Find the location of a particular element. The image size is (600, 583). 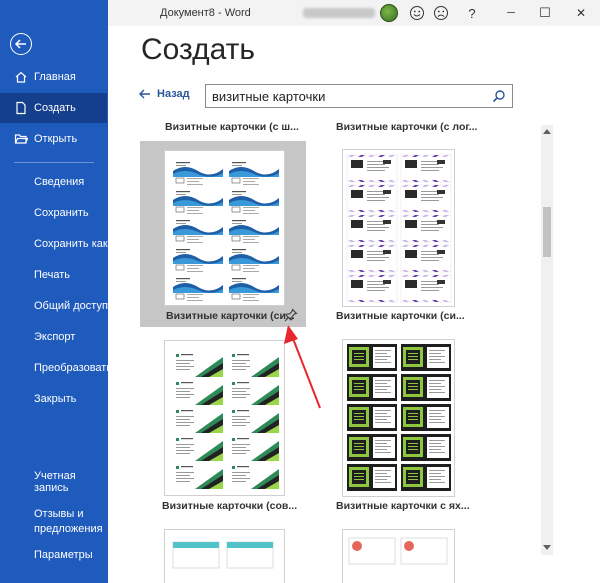

search-input is located at coordinates (347, 96).